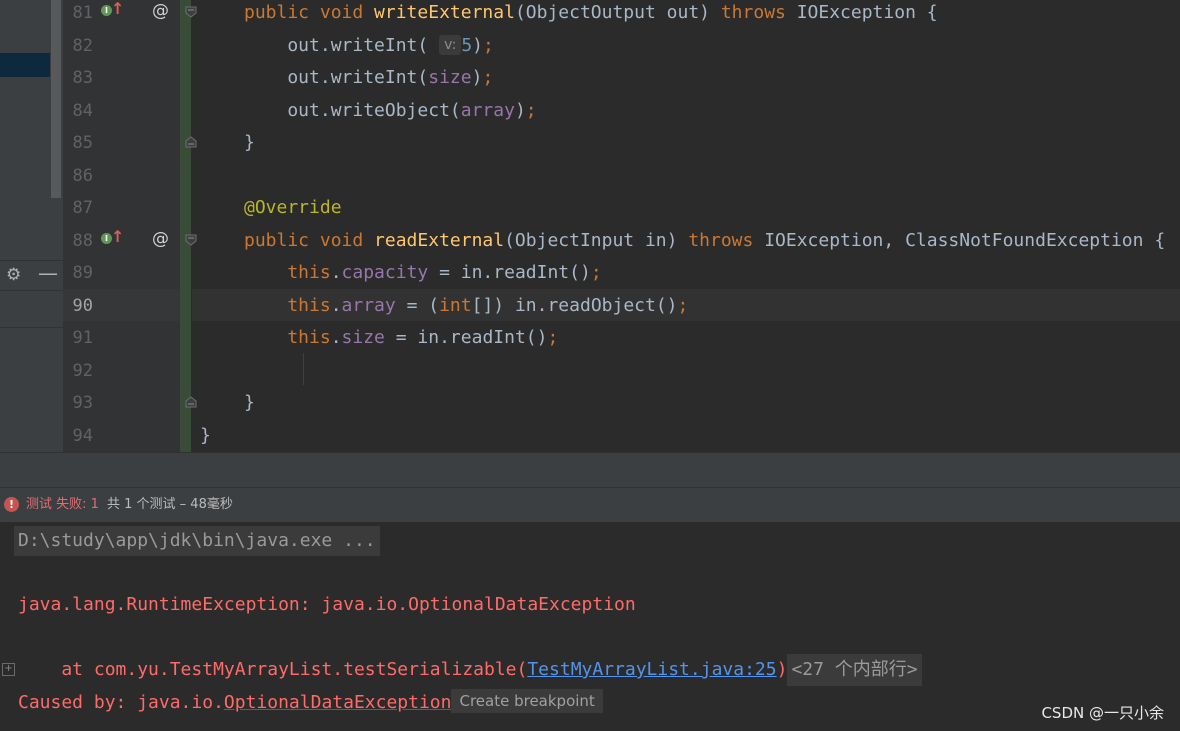 The image size is (1180, 731). I want to click on test-fail-label: 测试 失败: 1, so click(62, 504).